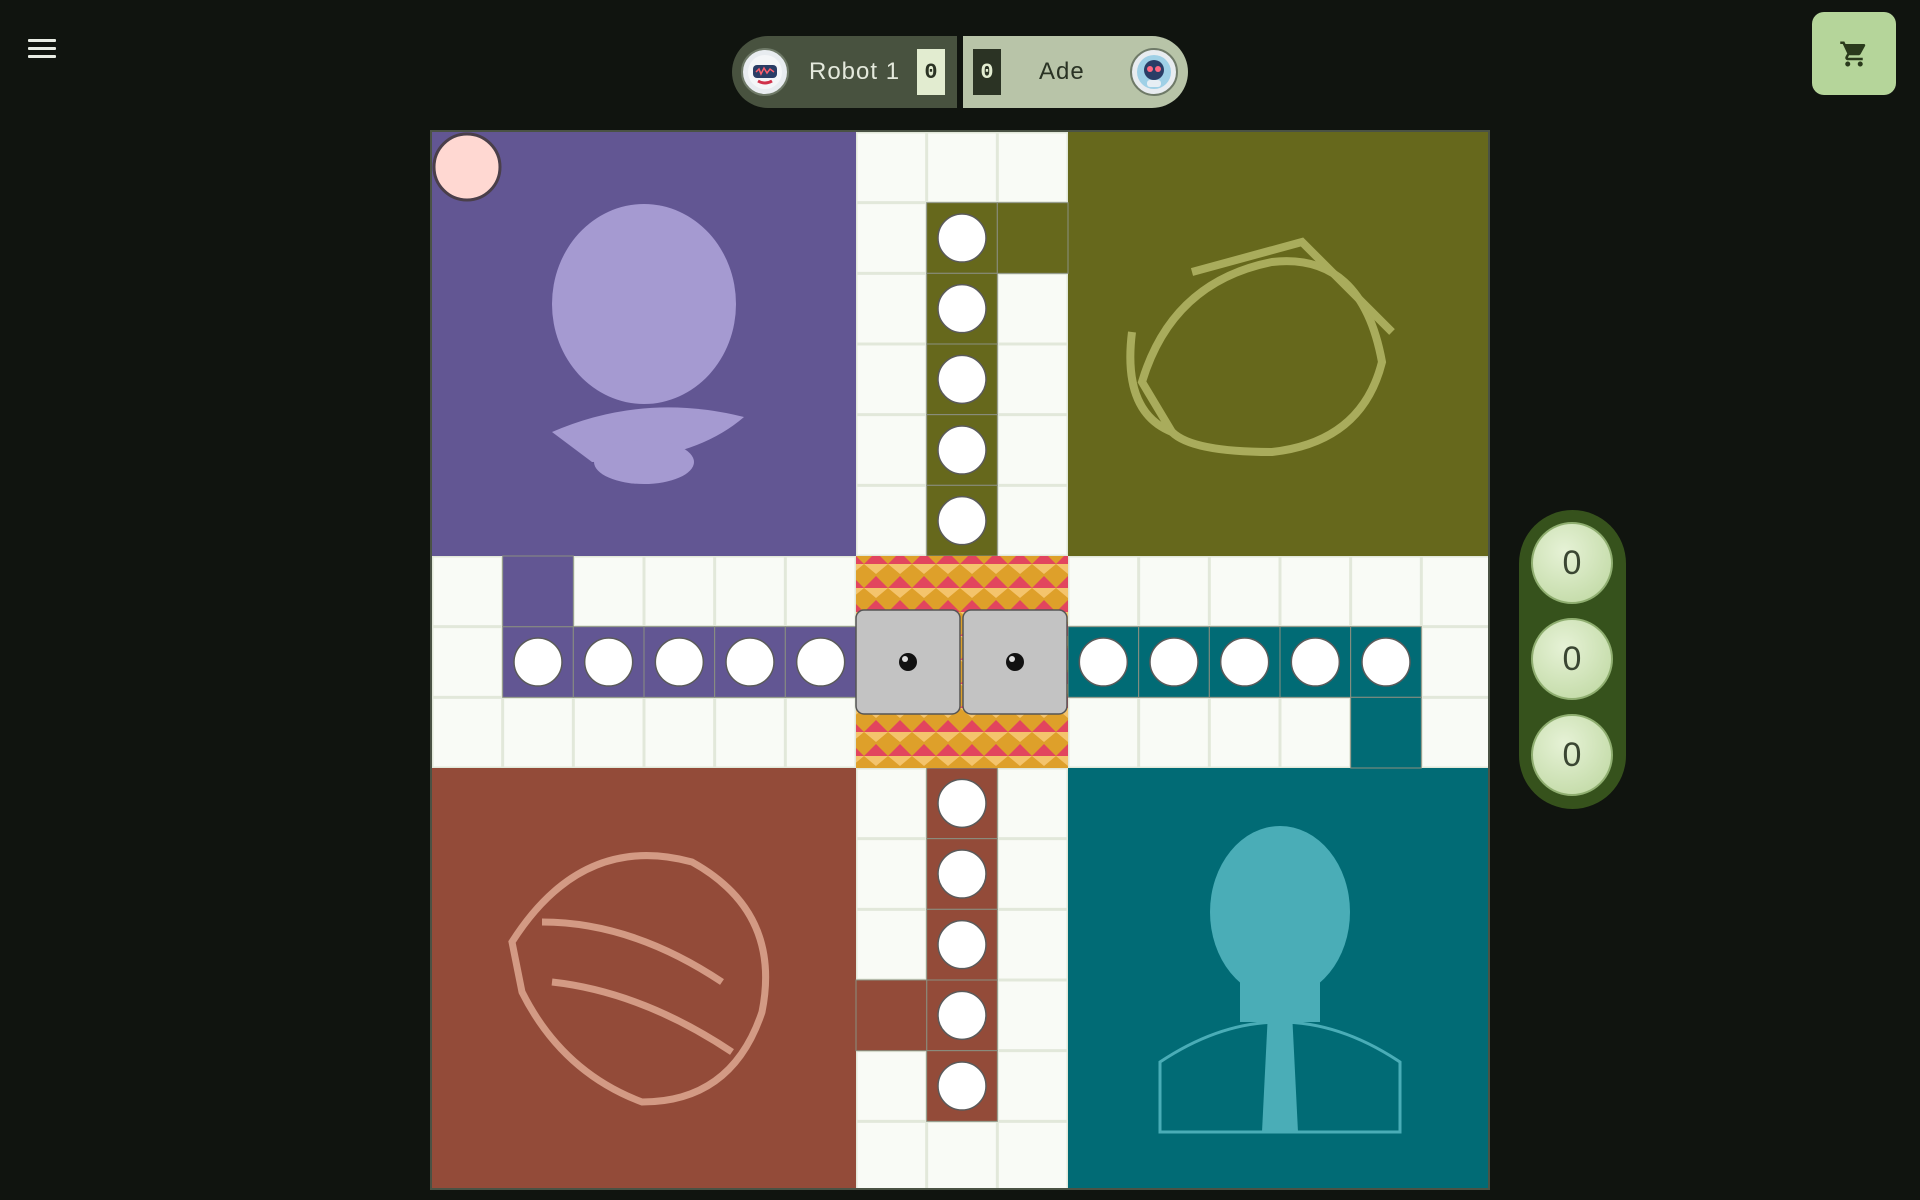 This screenshot has width=1920, height=1200. I want to click on die-2-pip, so click(1015, 662).